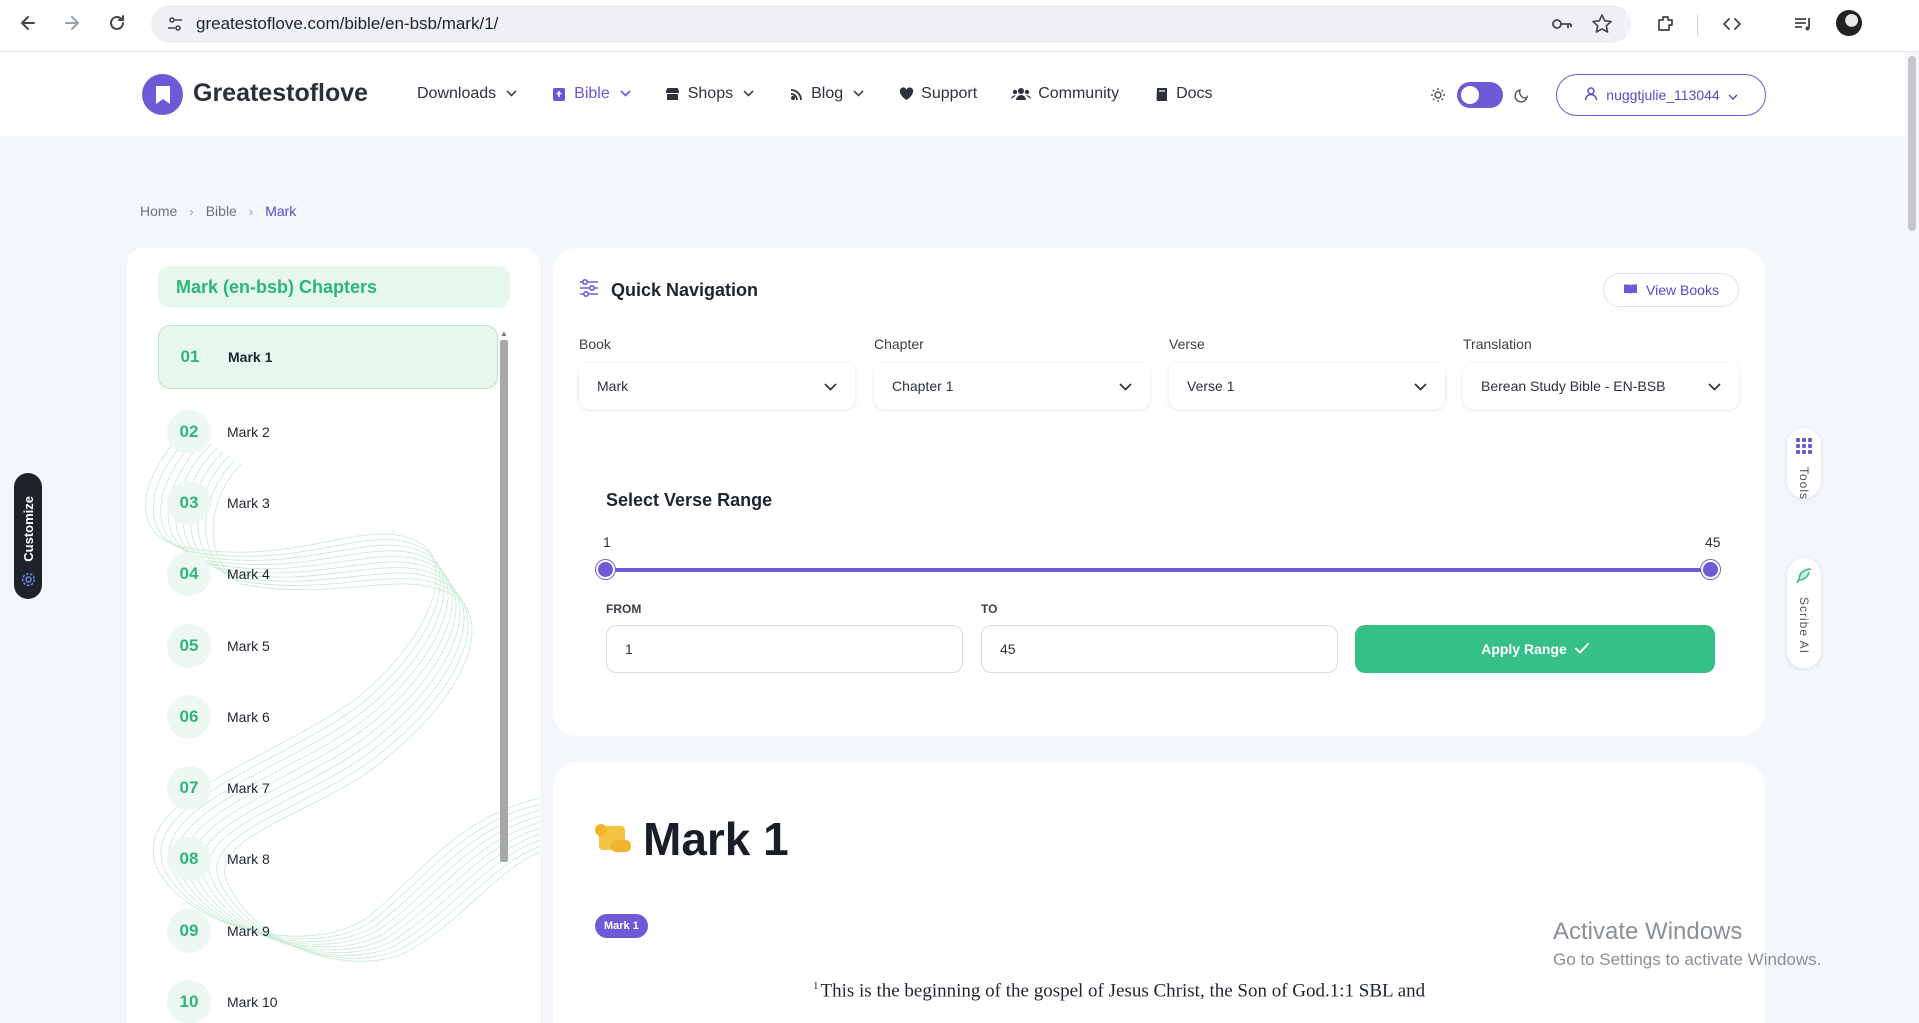 The image size is (1919, 1023). Describe the element at coordinates (250, 357) in the screenshot. I see `chapter-label: Mark 1` at that location.